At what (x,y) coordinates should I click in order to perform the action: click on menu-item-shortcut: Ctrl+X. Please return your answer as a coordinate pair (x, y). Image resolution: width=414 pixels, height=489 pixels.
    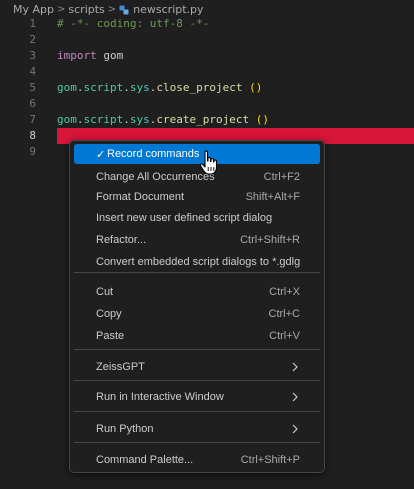
    Looking at the image, I should click on (284, 292).